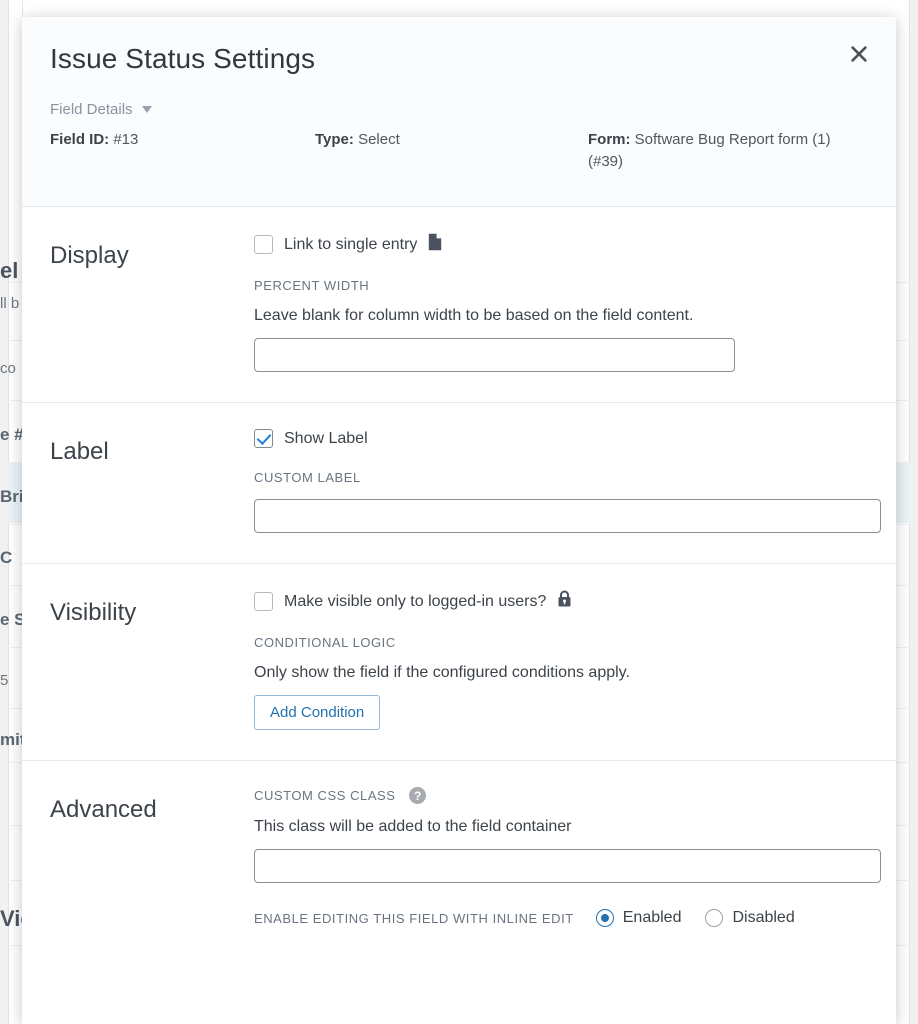  Describe the element at coordinates (561, 244) in the screenshot. I see `link-to-single-entry-row: Link to single entry` at that location.